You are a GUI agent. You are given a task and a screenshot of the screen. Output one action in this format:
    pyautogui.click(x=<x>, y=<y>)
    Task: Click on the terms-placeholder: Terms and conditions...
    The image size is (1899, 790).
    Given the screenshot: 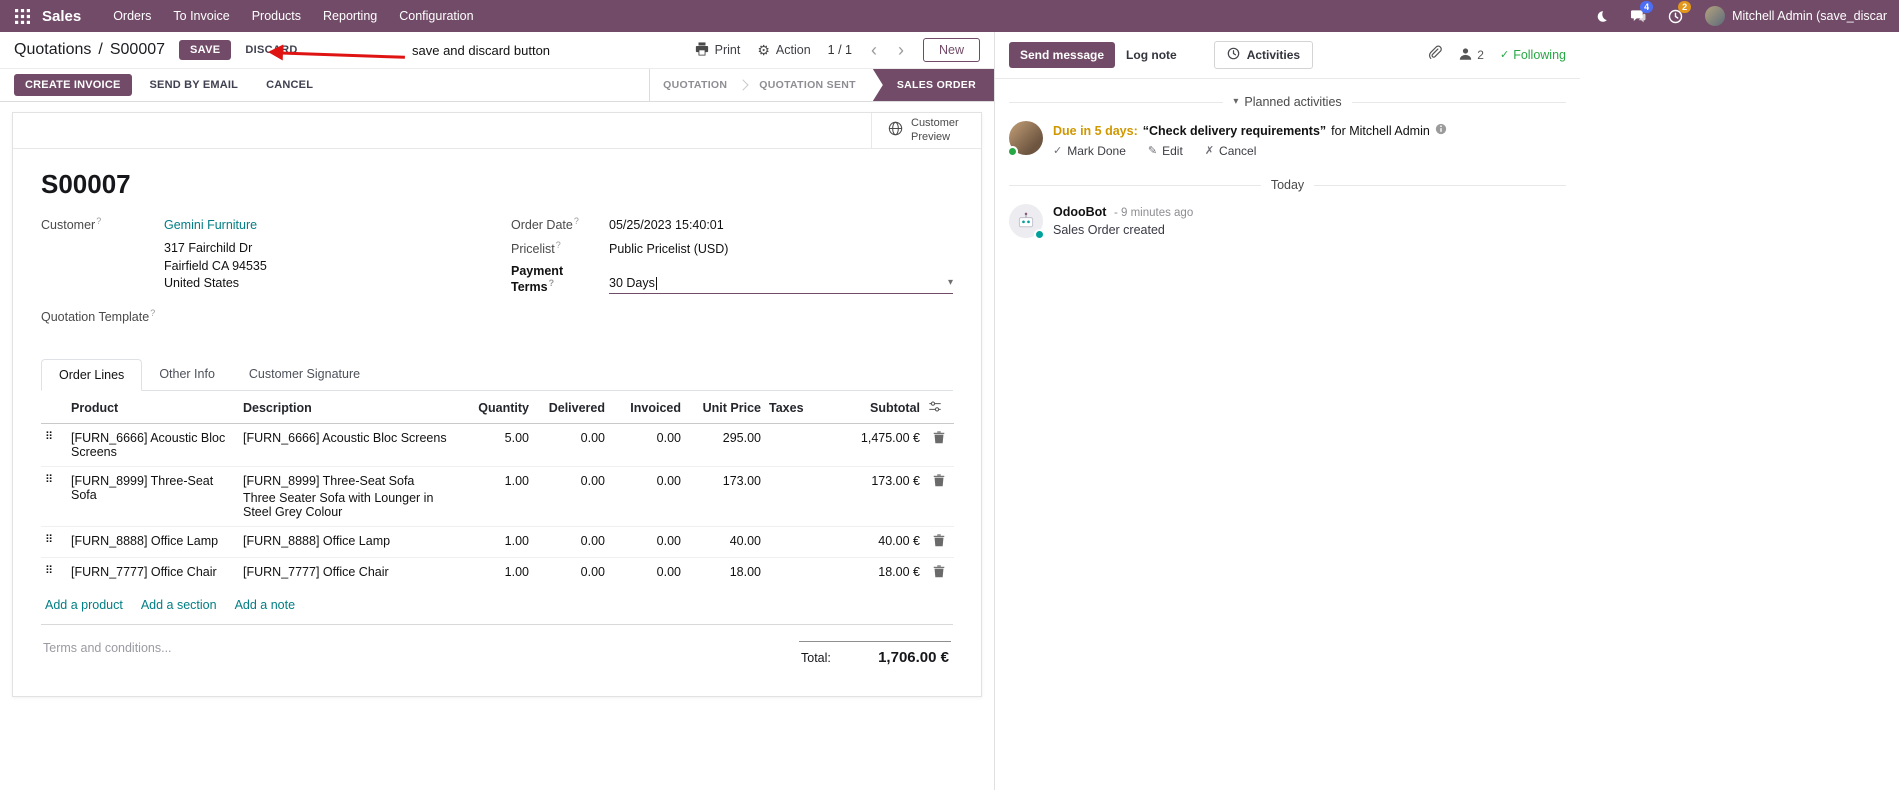 What is the action you would take?
    pyautogui.click(x=107, y=657)
    